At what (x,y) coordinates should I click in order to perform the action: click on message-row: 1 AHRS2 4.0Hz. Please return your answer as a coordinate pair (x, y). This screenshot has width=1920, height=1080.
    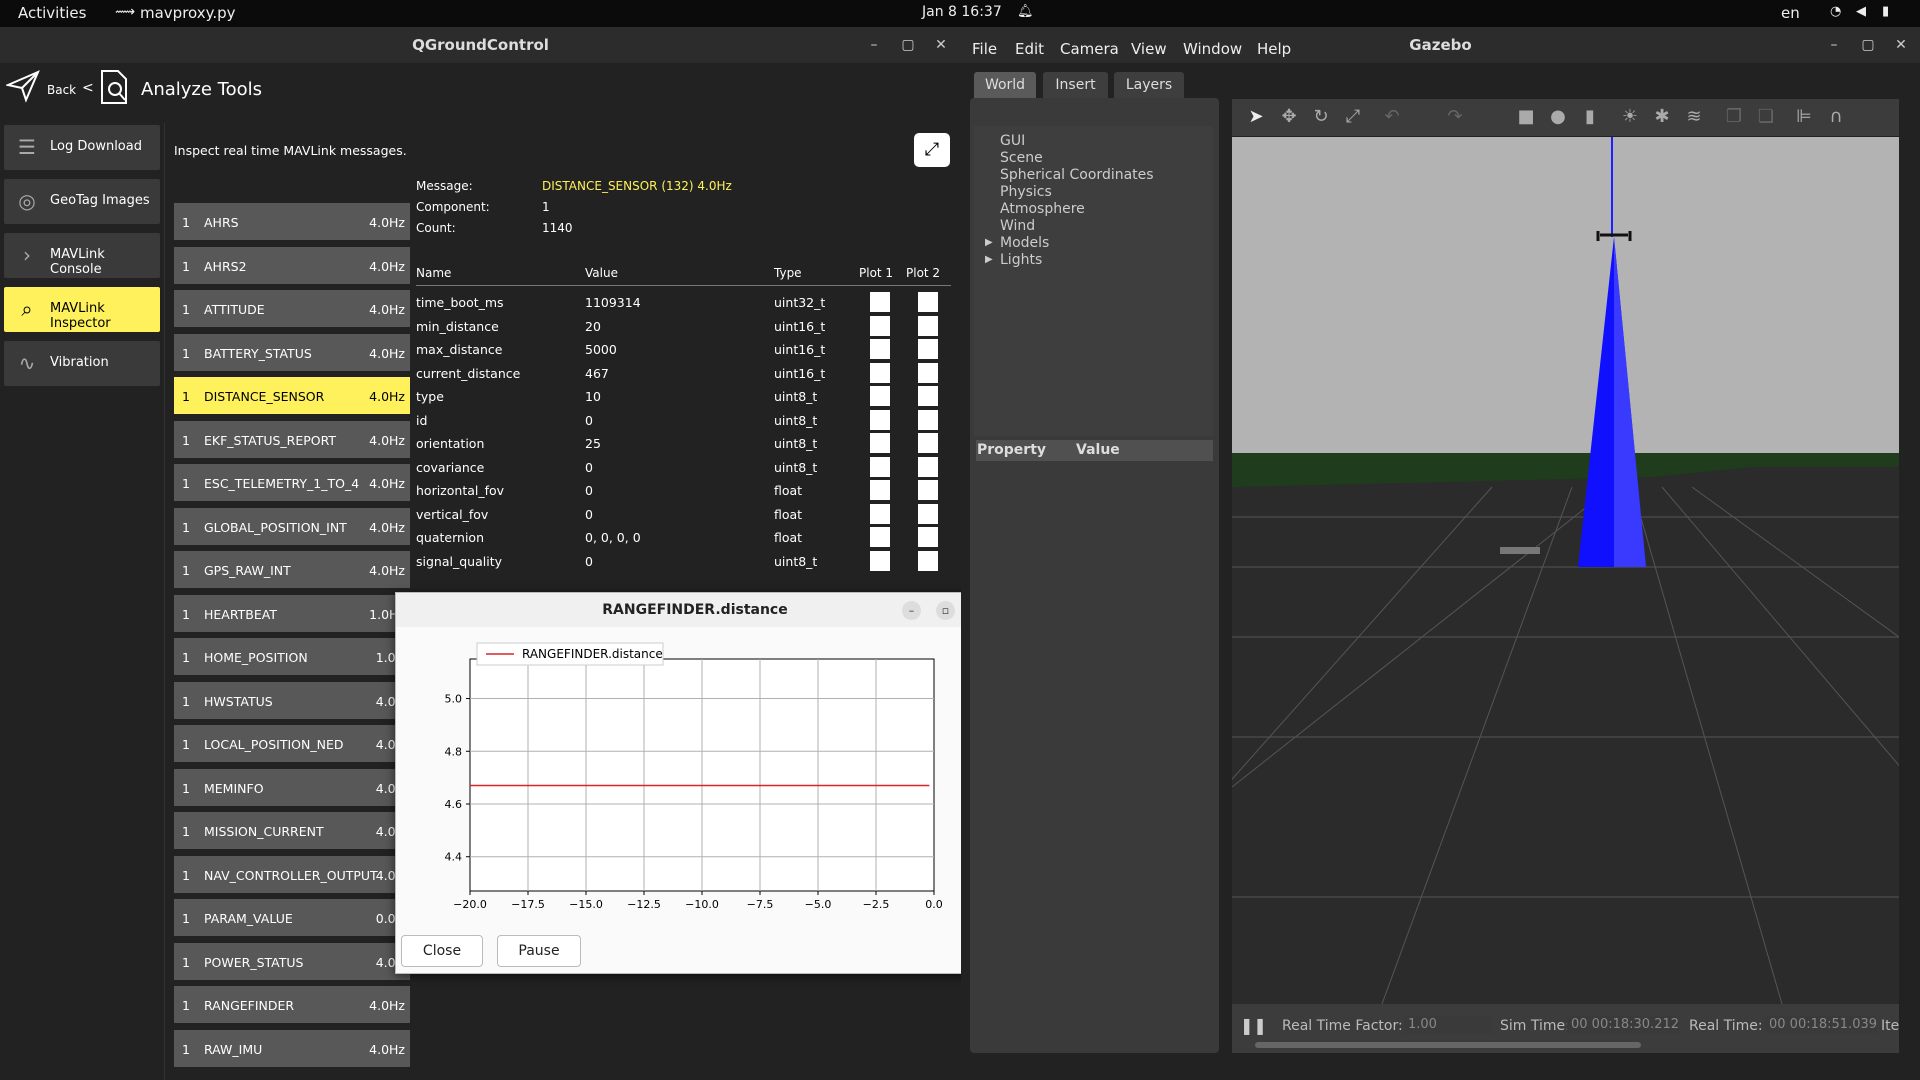
    Looking at the image, I should click on (292, 265).